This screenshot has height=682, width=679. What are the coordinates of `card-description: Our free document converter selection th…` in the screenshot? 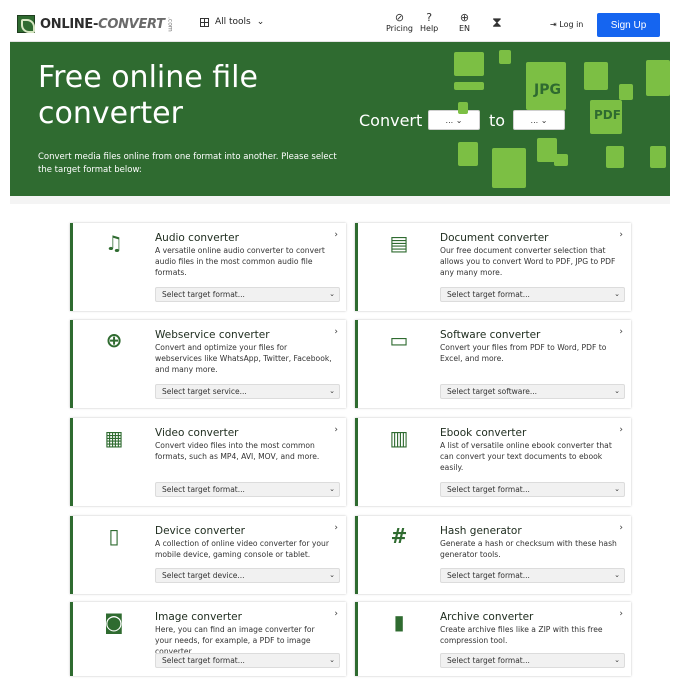 It's located at (528, 261).